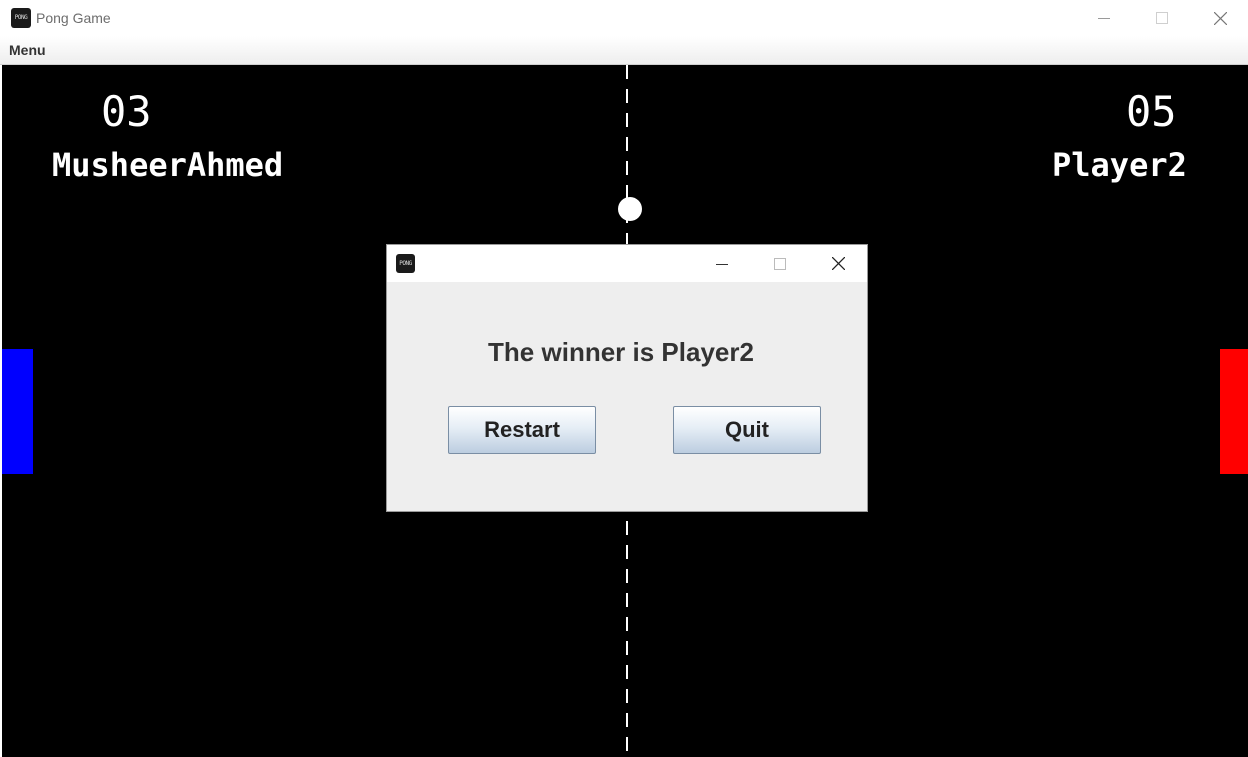  I want to click on left-player-name: MusheerAhmed, so click(168, 165).